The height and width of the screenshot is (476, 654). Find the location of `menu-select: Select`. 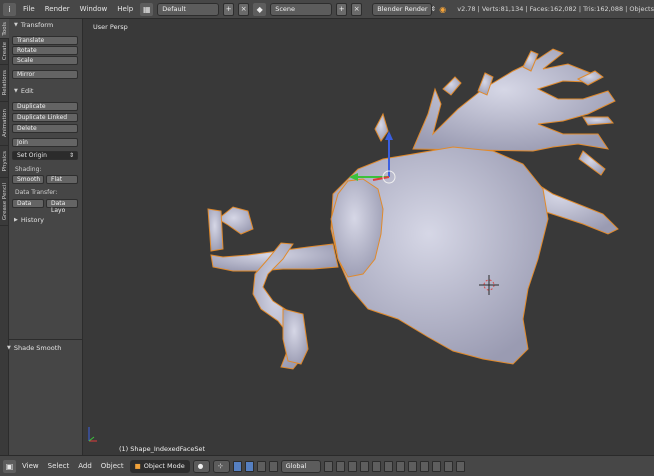

menu-select: Select is located at coordinates (59, 466).